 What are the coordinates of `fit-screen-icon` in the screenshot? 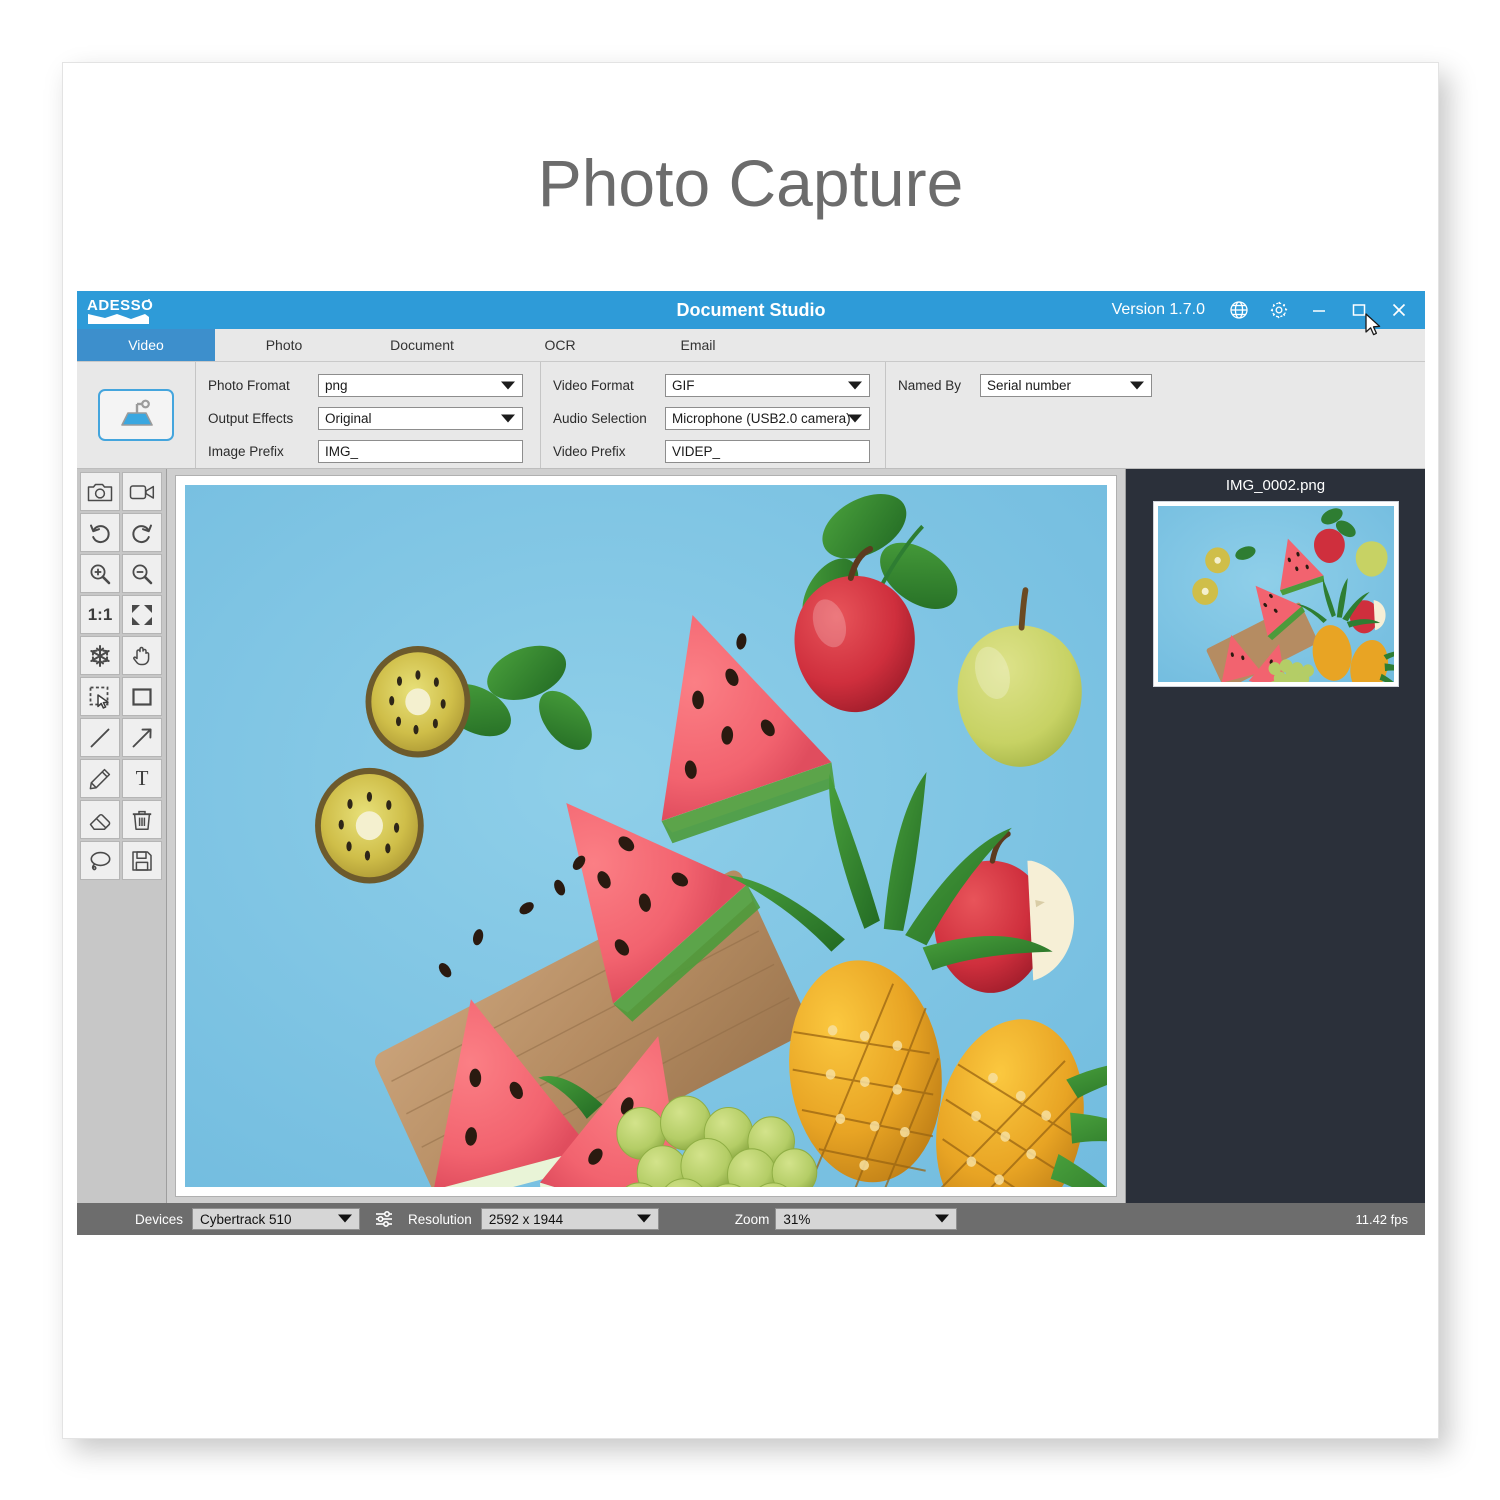 It's located at (142, 614).